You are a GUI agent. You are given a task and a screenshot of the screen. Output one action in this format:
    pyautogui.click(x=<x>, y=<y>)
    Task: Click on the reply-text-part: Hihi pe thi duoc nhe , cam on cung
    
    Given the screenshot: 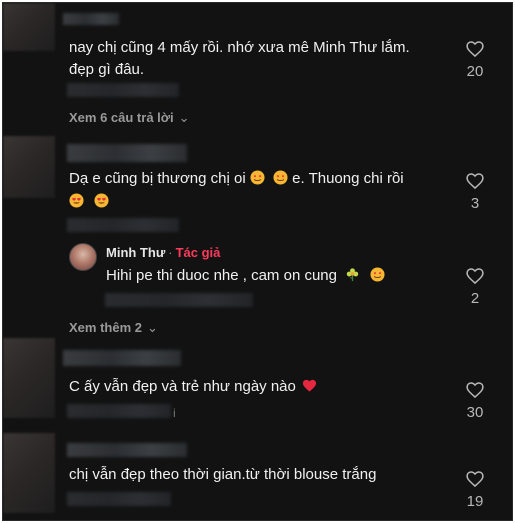 What is the action you would take?
    pyautogui.click(x=224, y=275)
    